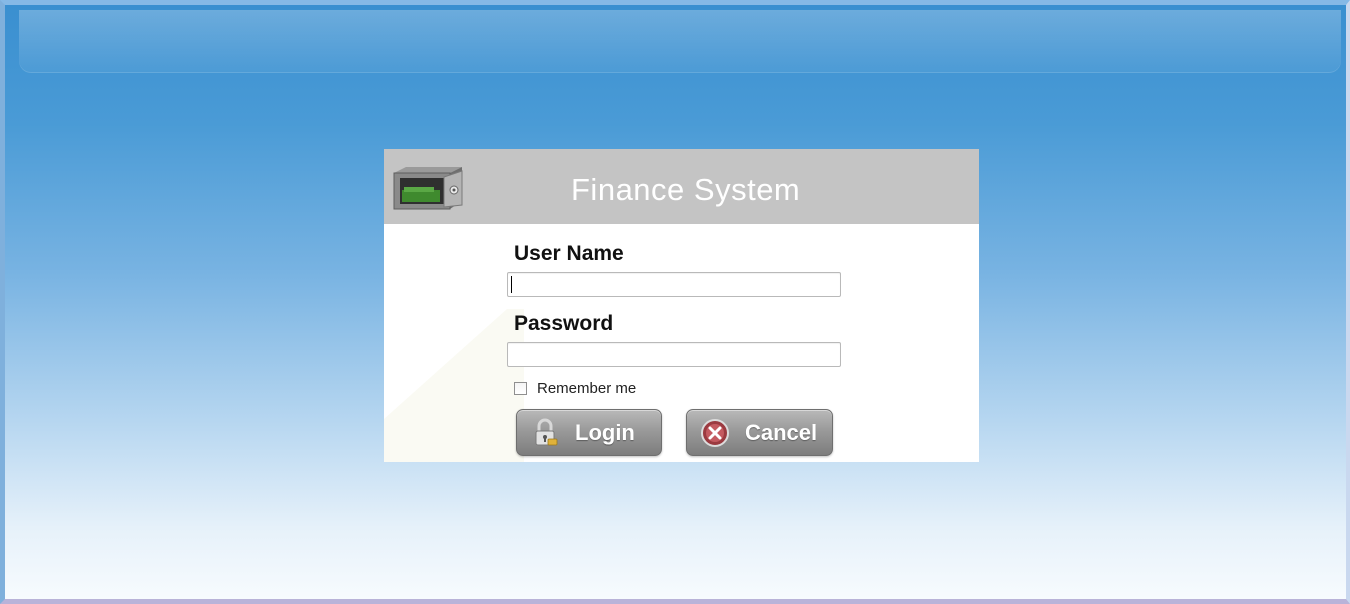 The height and width of the screenshot is (604, 1350). Describe the element at coordinates (520, 388) in the screenshot. I see `remember-me-checkbox` at that location.